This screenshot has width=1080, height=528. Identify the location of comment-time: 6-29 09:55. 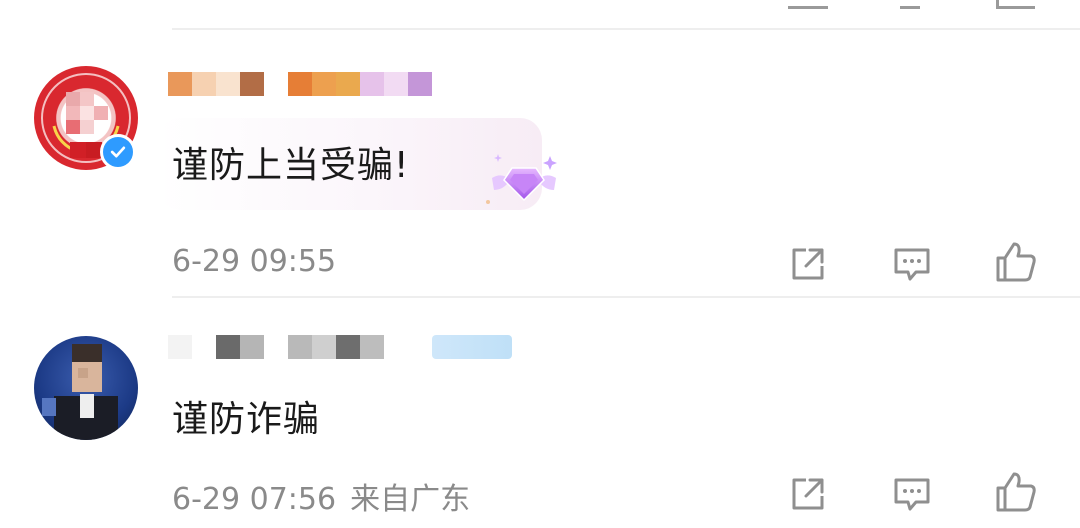
(254, 261).